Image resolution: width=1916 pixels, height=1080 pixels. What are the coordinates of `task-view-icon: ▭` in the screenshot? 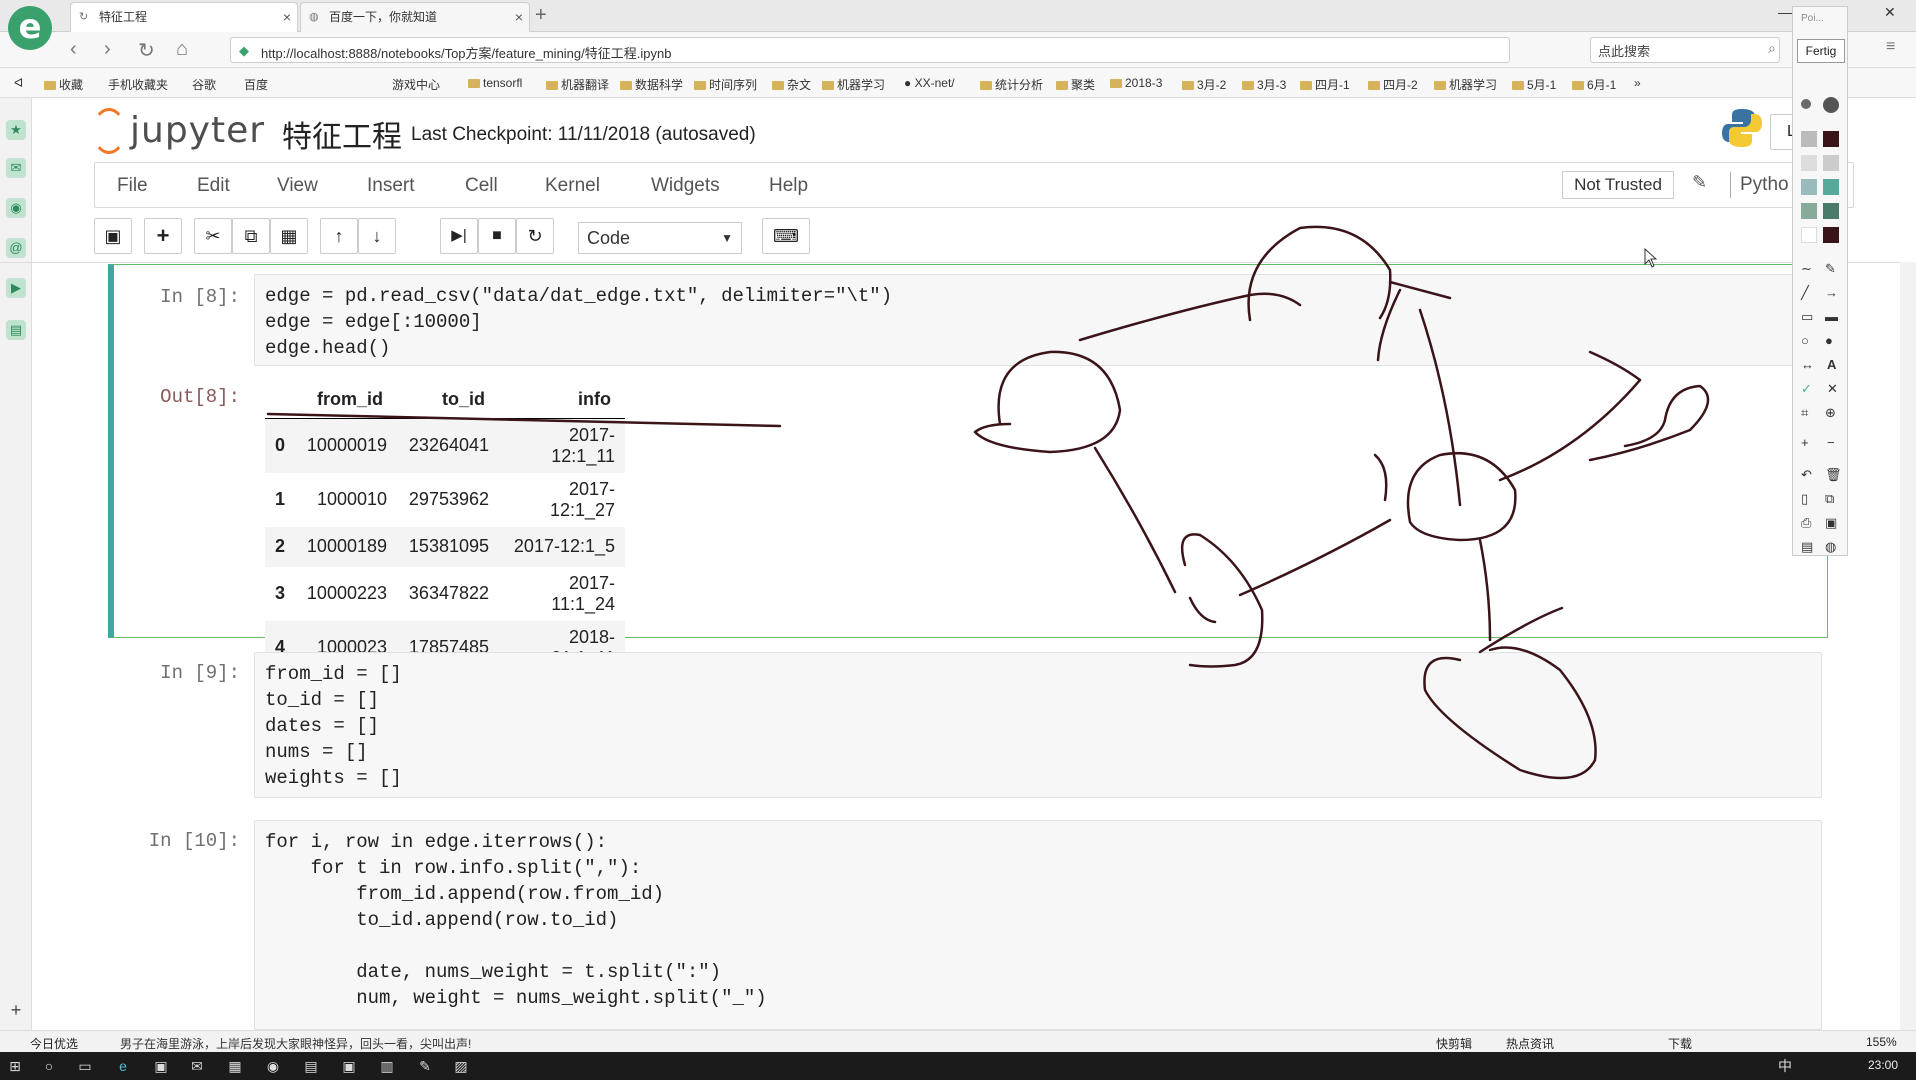 It's located at (85, 1066).